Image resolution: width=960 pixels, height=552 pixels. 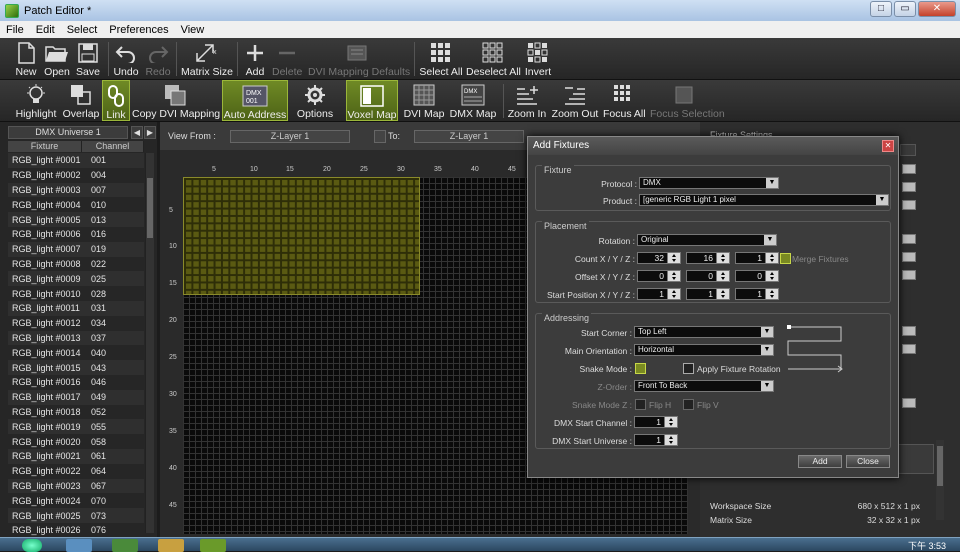 What do you see at coordinates (469, 136) in the screenshot?
I see `to-select: Z-Layer 1` at bounding box center [469, 136].